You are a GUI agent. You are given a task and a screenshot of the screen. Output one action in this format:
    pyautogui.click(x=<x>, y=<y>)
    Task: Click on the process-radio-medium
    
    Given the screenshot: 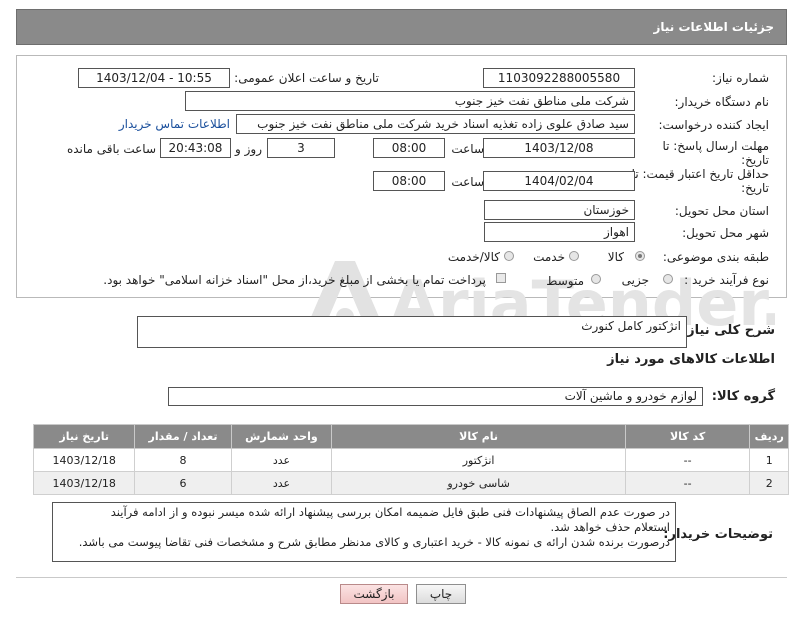 What is the action you would take?
    pyautogui.click(x=596, y=279)
    